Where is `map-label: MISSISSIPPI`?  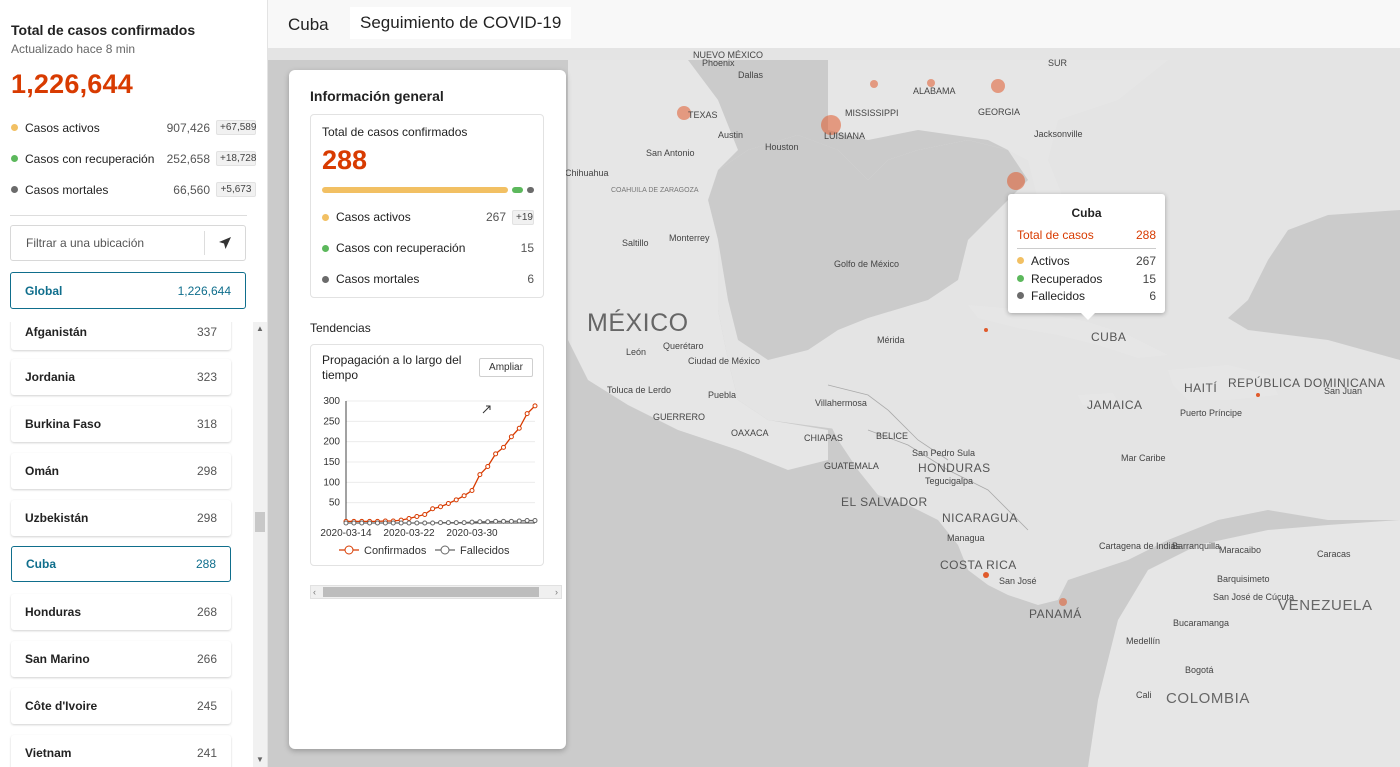 map-label: MISSISSIPPI is located at coordinates (872, 113).